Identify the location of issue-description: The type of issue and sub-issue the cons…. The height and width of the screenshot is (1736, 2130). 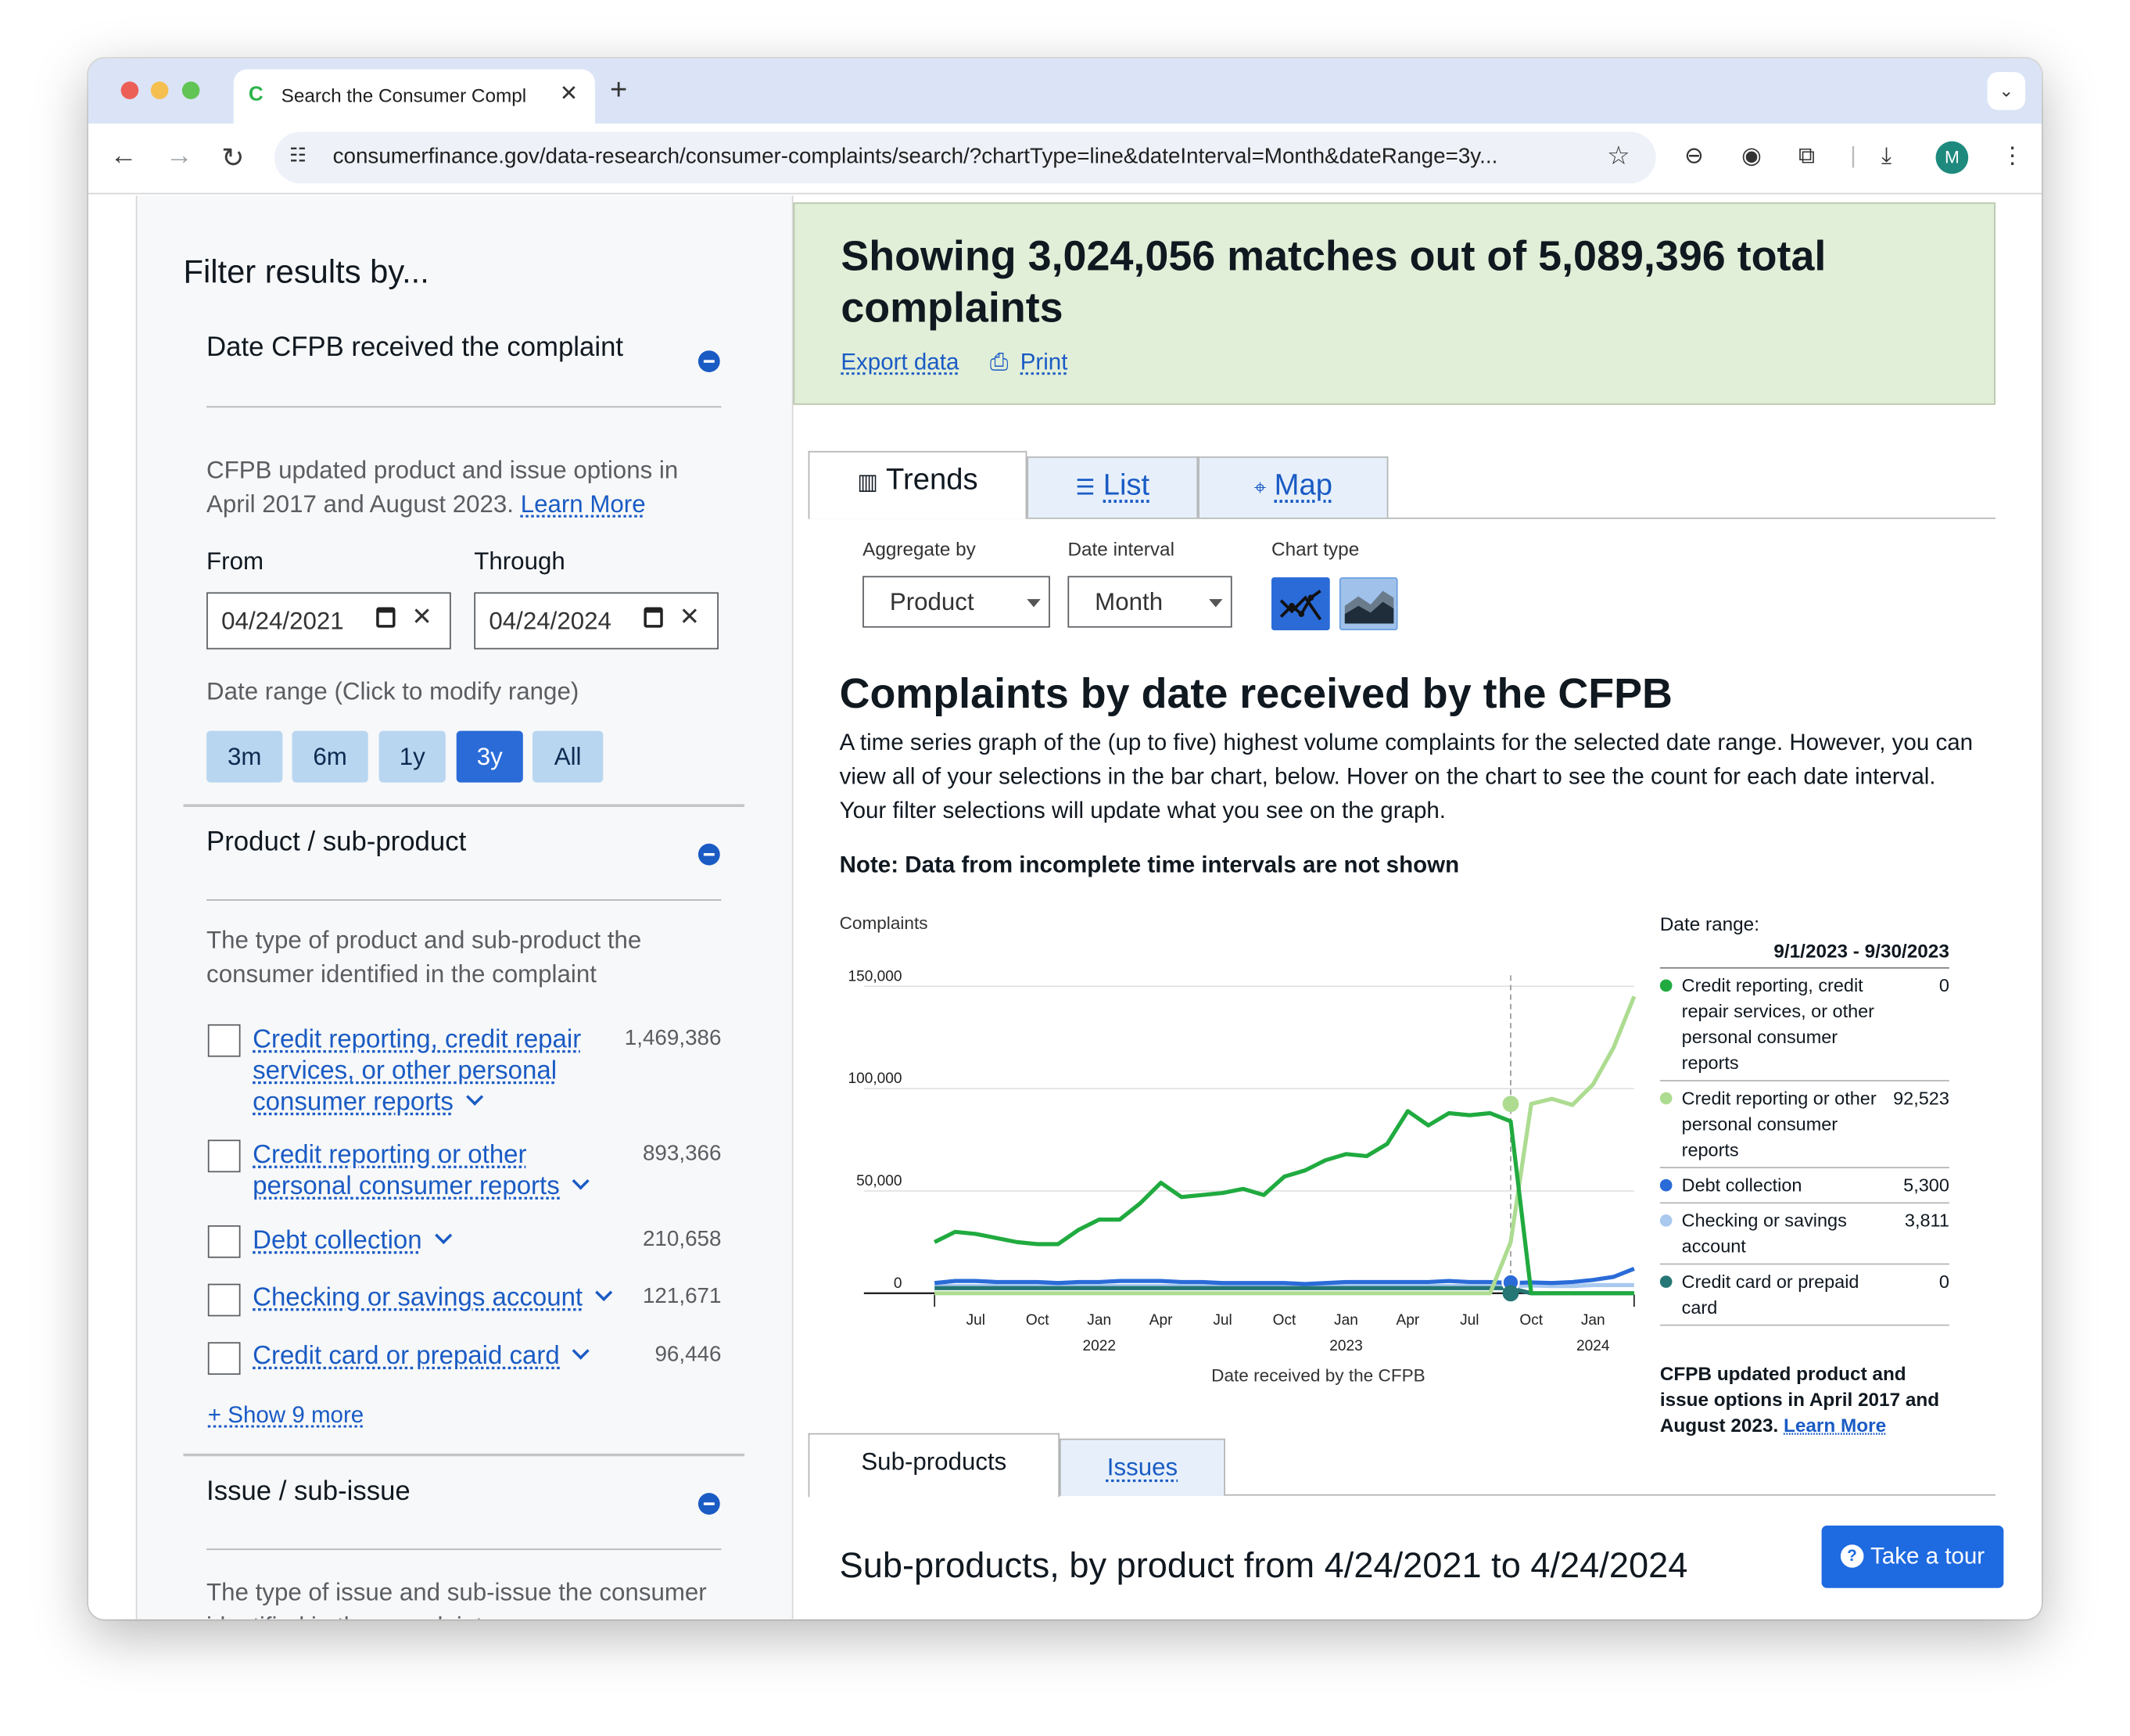
(456, 1598).